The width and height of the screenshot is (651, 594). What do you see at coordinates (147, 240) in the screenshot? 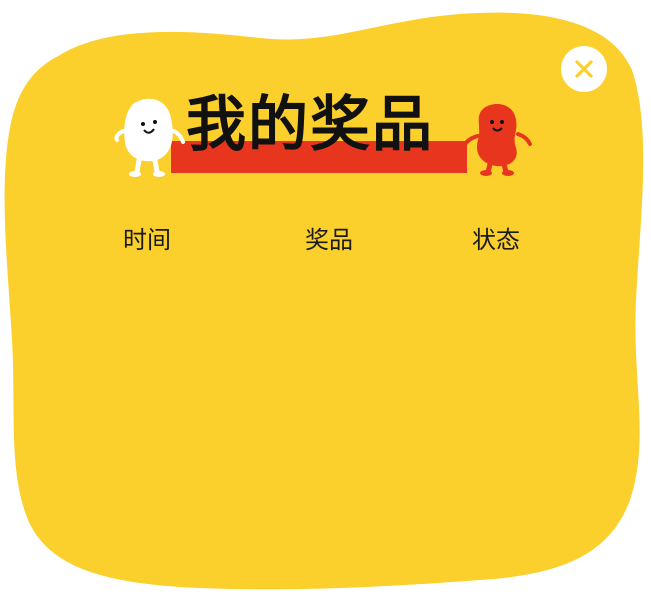
I see `column-header-time: 时间` at bounding box center [147, 240].